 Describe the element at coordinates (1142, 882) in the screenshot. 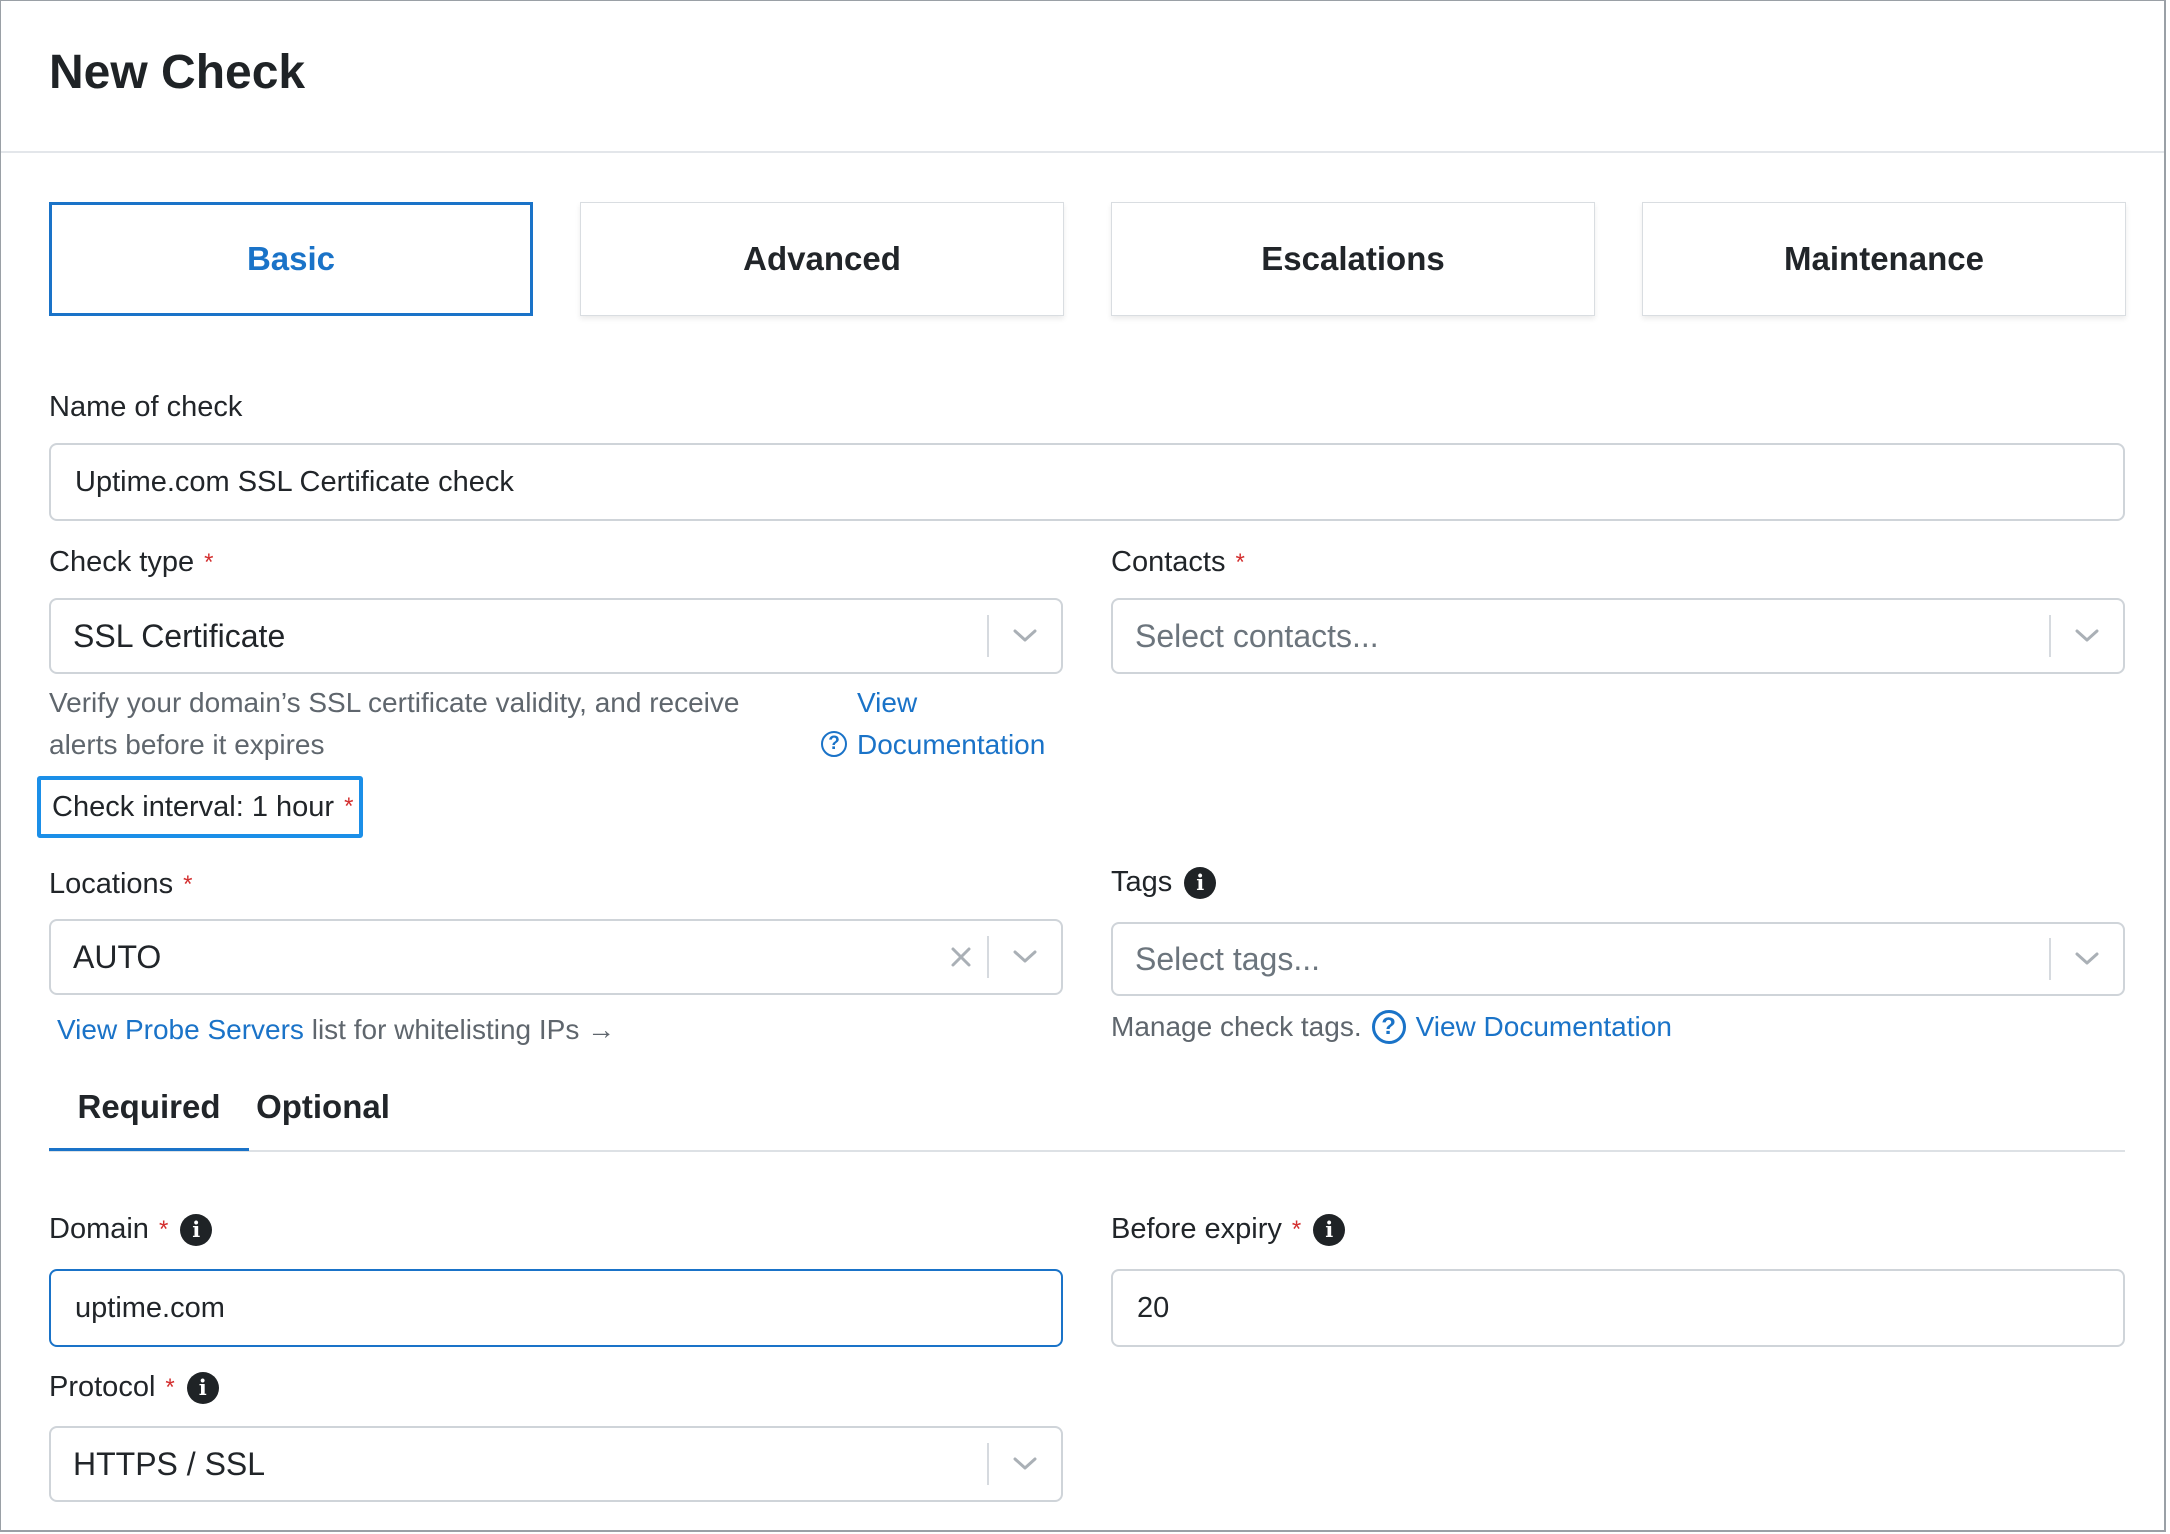

I see `tags-label-text: Tags` at that location.